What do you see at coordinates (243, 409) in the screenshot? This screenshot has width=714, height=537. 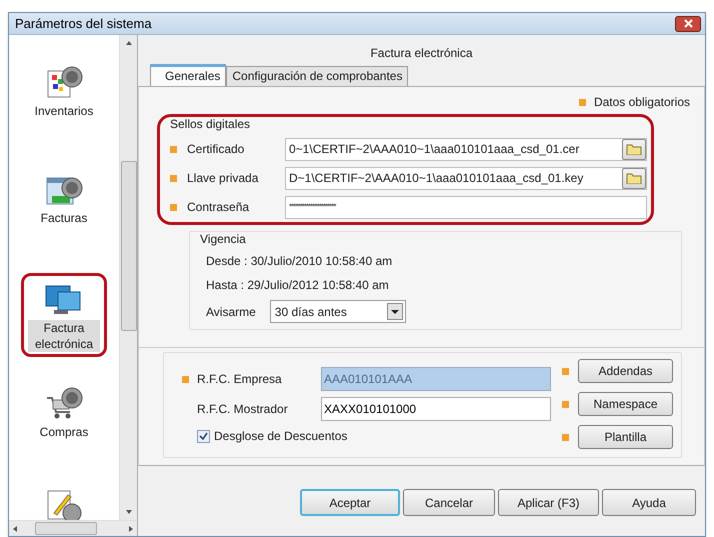 I see `field-label: R.F.C. Mostrador` at bounding box center [243, 409].